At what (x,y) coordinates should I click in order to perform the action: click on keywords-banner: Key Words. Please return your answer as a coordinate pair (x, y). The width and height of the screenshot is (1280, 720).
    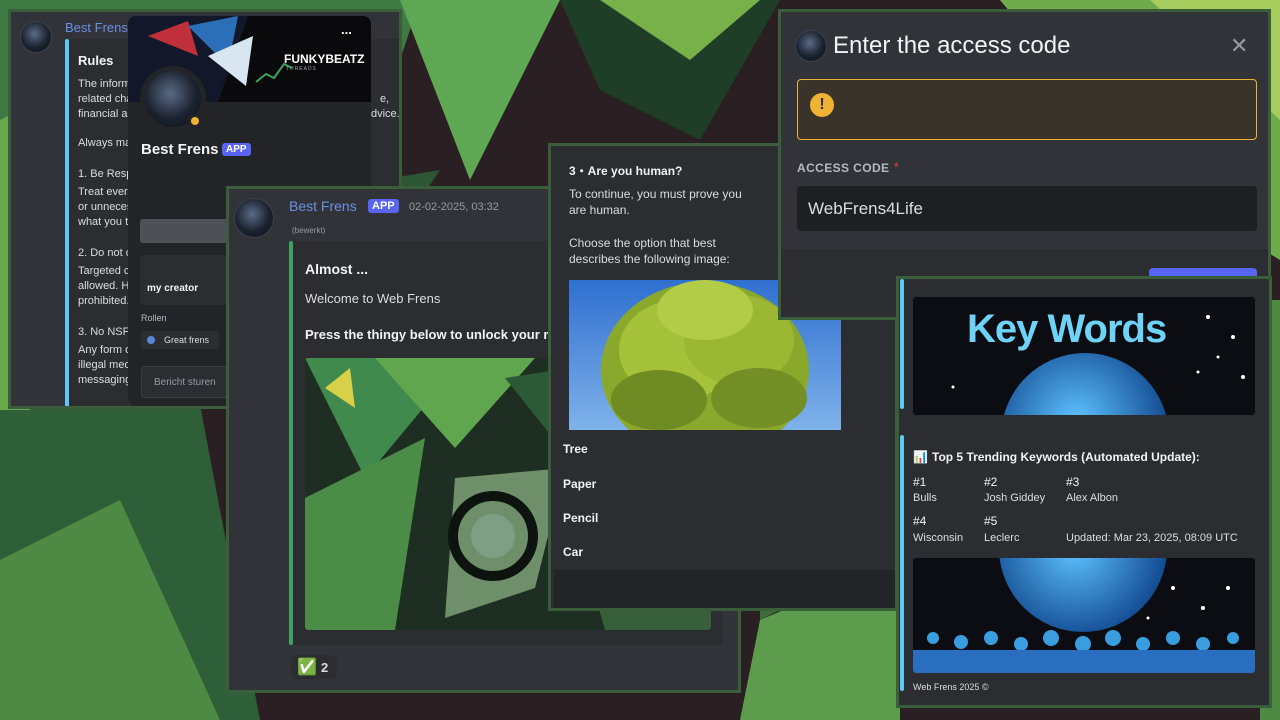
    Looking at the image, I should click on (1084, 356).